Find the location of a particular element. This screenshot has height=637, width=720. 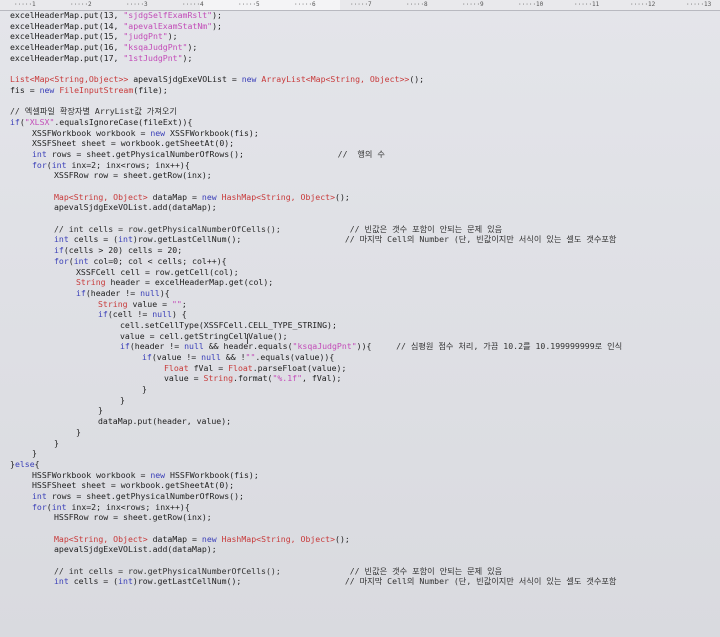

code-token: null is located at coordinates (194, 346).